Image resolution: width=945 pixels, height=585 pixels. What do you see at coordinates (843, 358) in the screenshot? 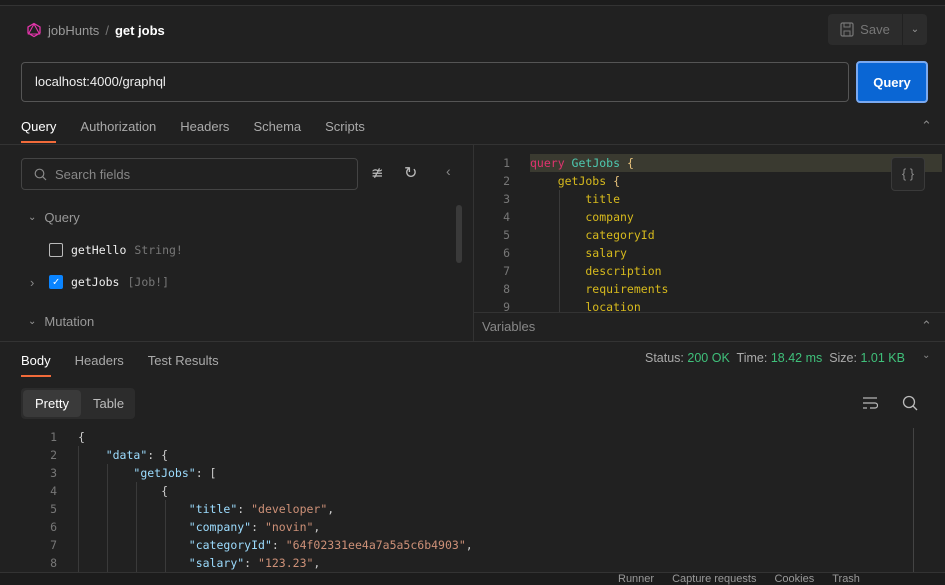
I see `size-label: Size:` at bounding box center [843, 358].